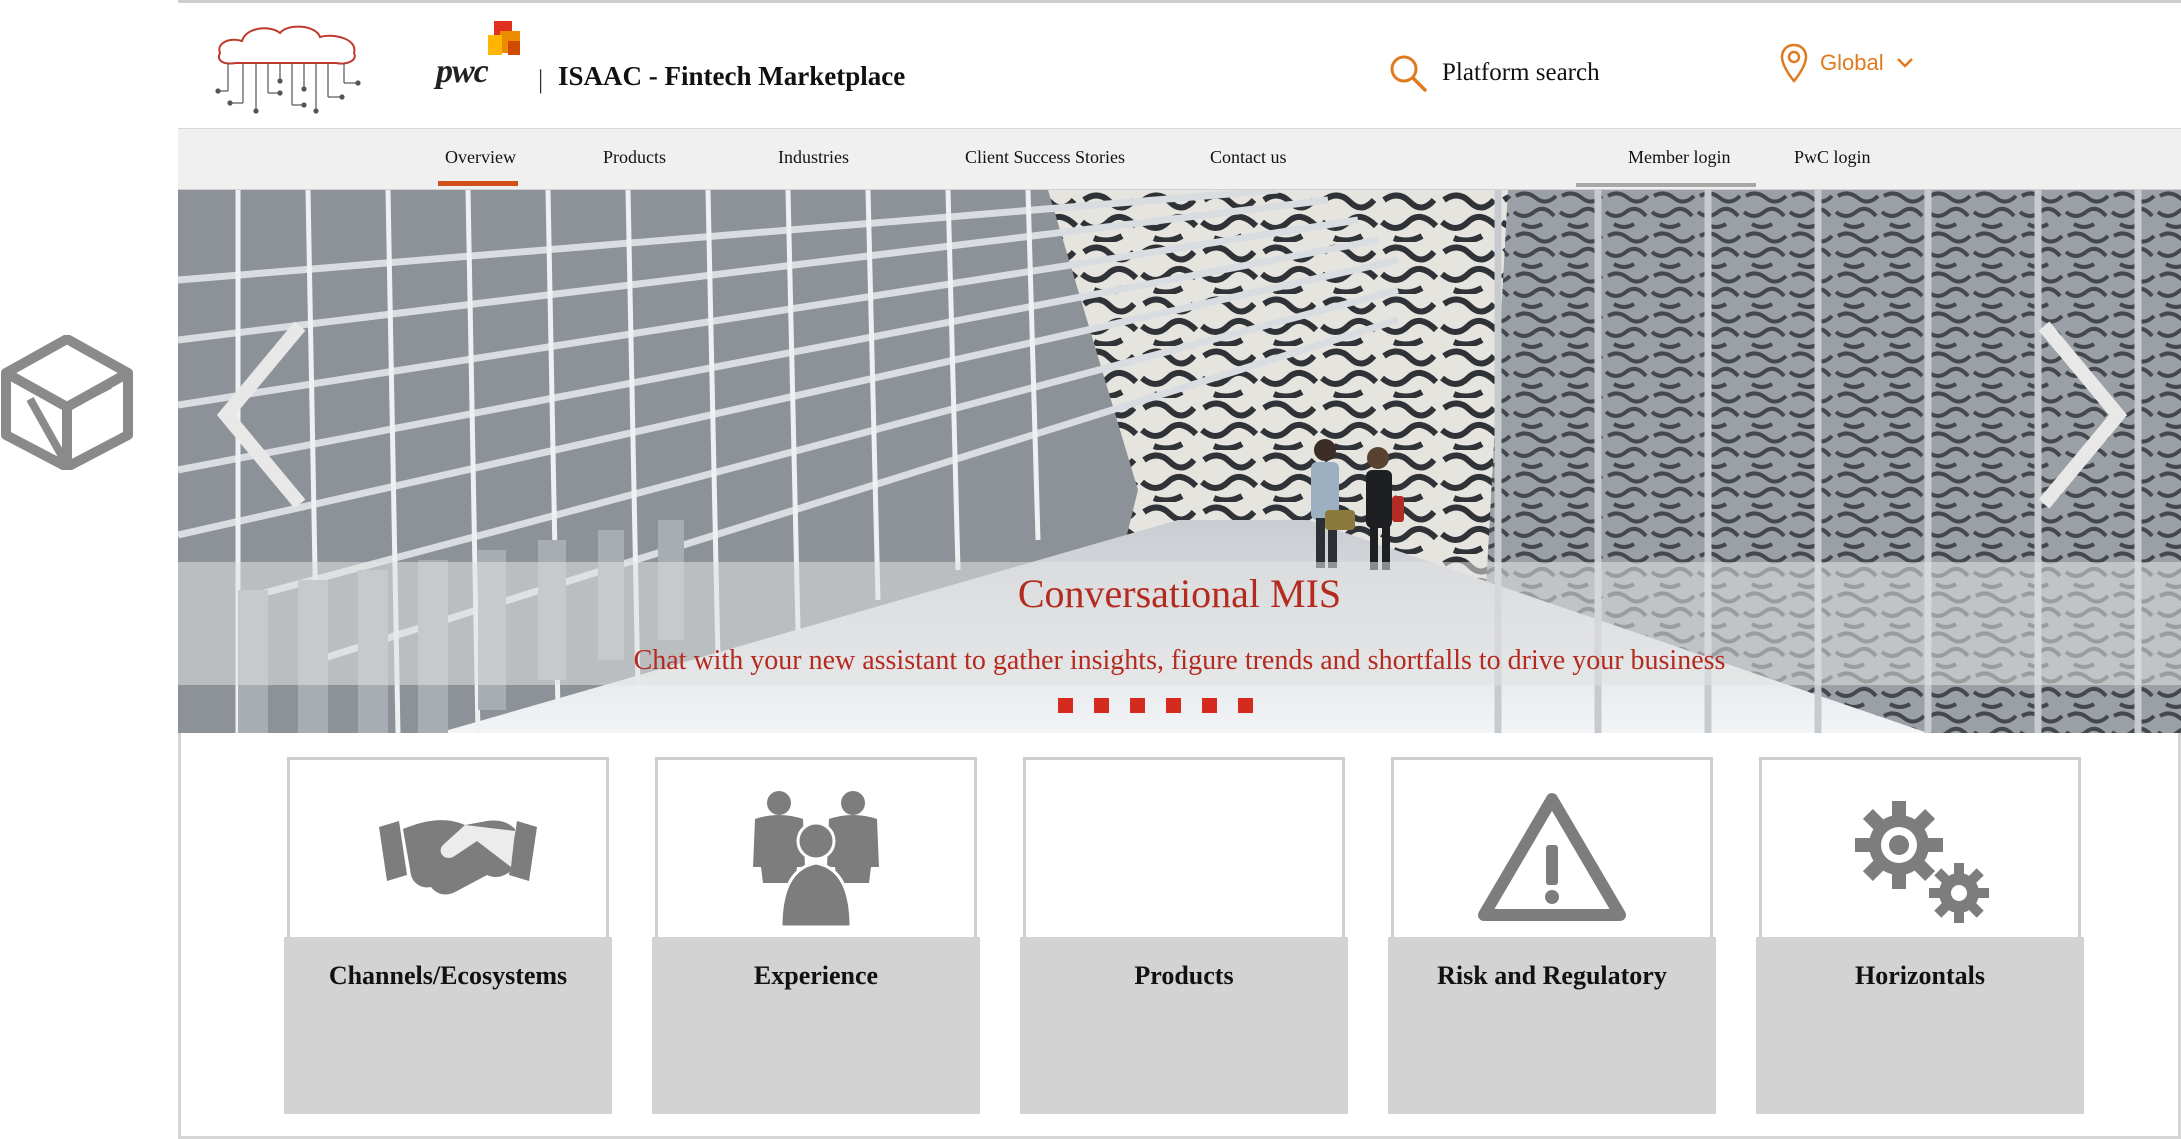  I want to click on chevron-down-icon, so click(1904, 63).